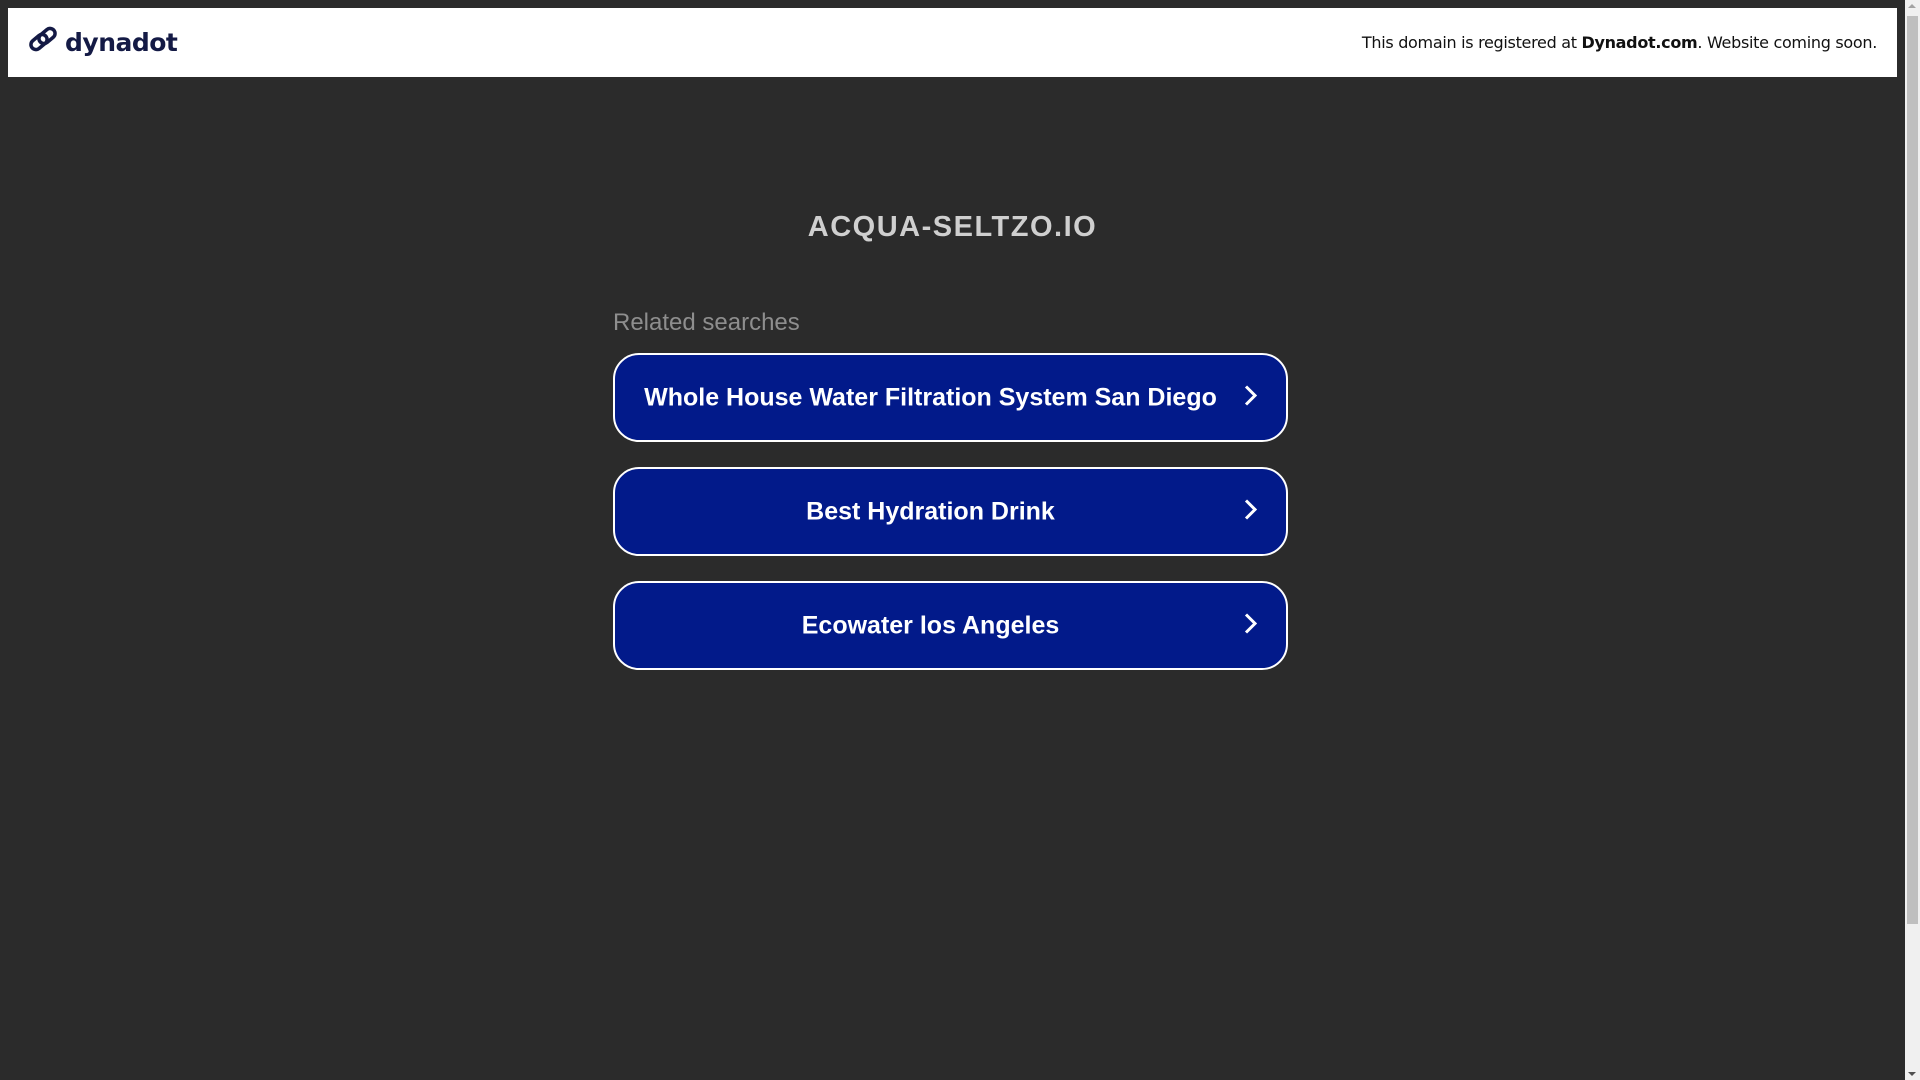 This screenshot has height=1080, width=1920. What do you see at coordinates (952, 227) in the screenshot?
I see `domain-title: ACQUA-SELTZO.IO` at bounding box center [952, 227].